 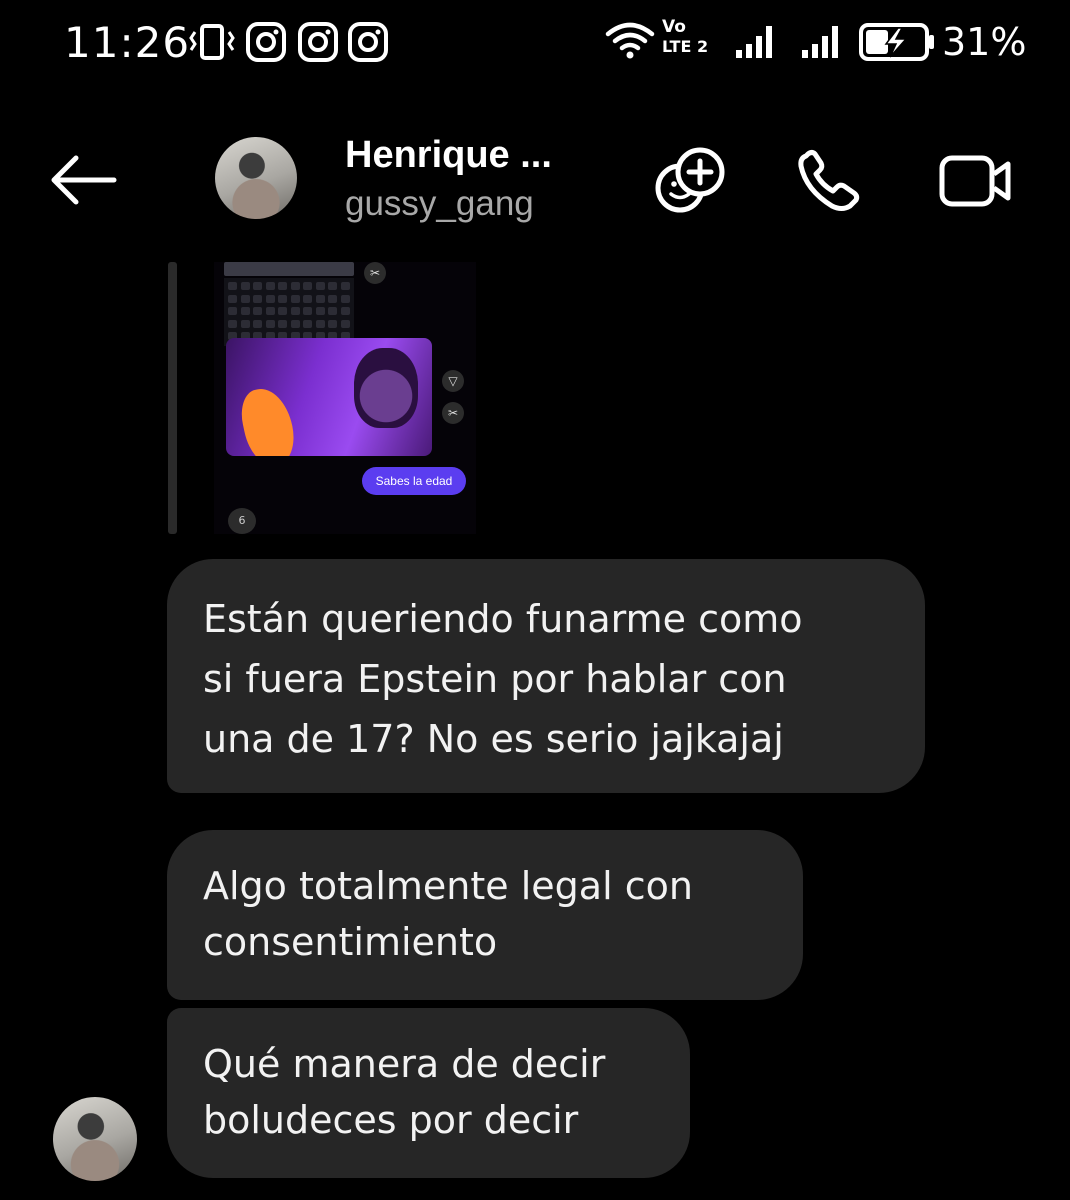 I want to click on screenshot-timestamp: 6, so click(x=242, y=521).